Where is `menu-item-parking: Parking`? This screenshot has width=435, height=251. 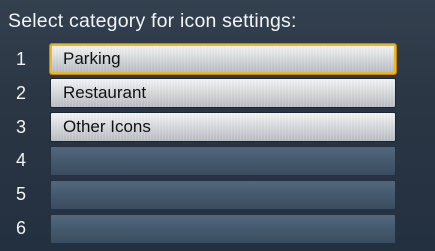
menu-item-parking: Parking is located at coordinates (223, 59).